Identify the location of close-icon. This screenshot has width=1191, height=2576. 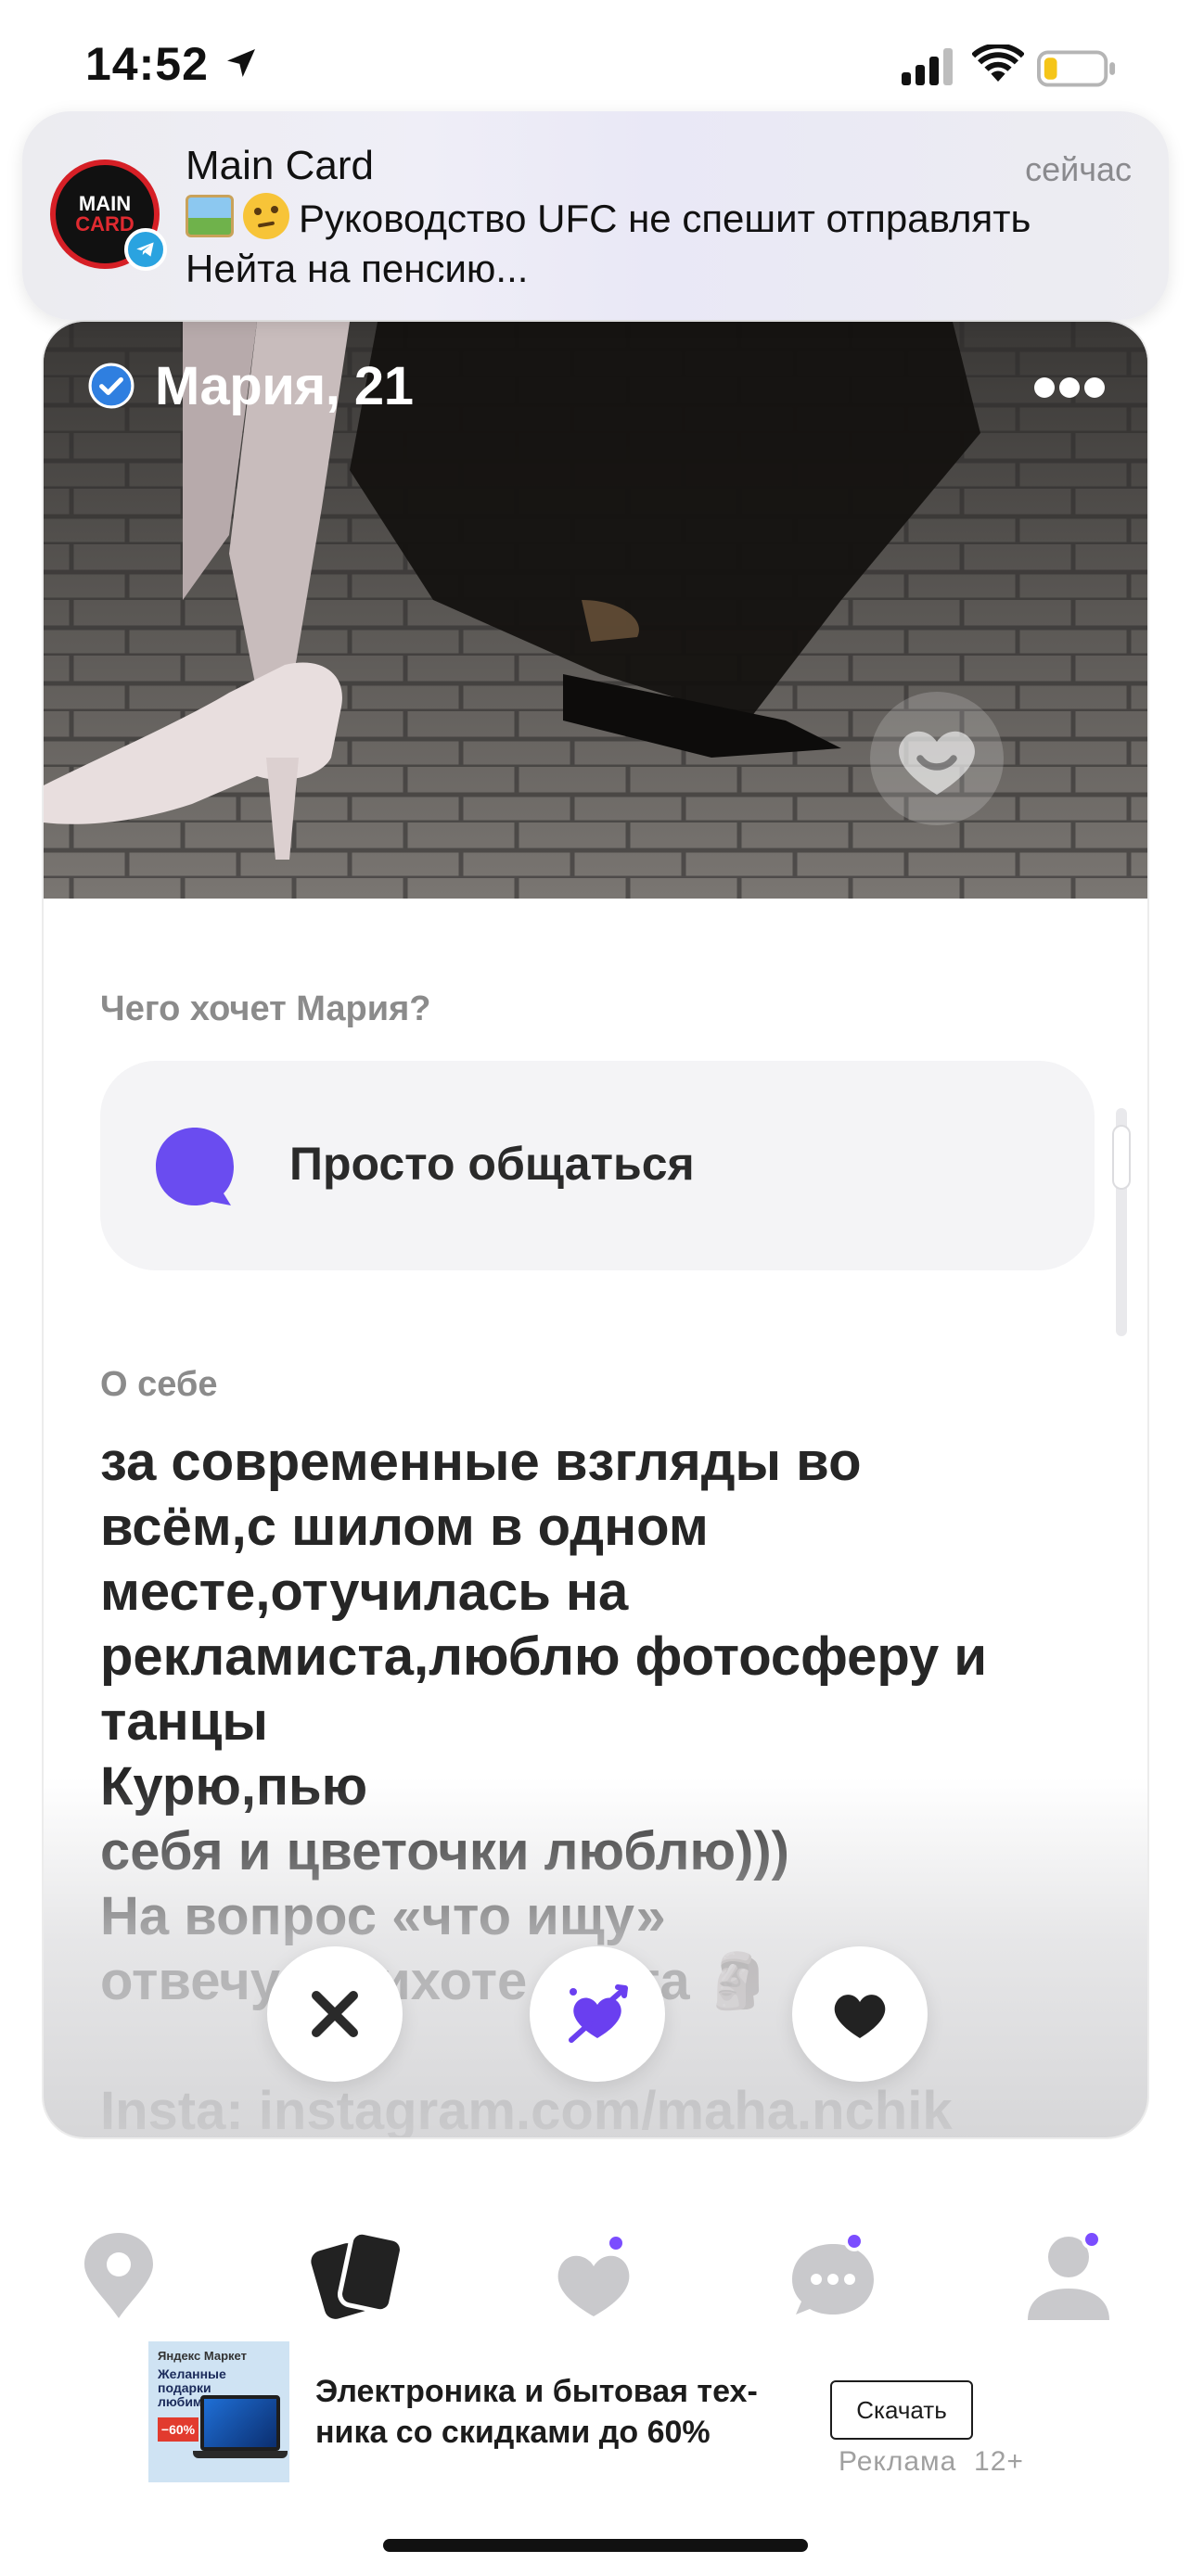
(335, 2014).